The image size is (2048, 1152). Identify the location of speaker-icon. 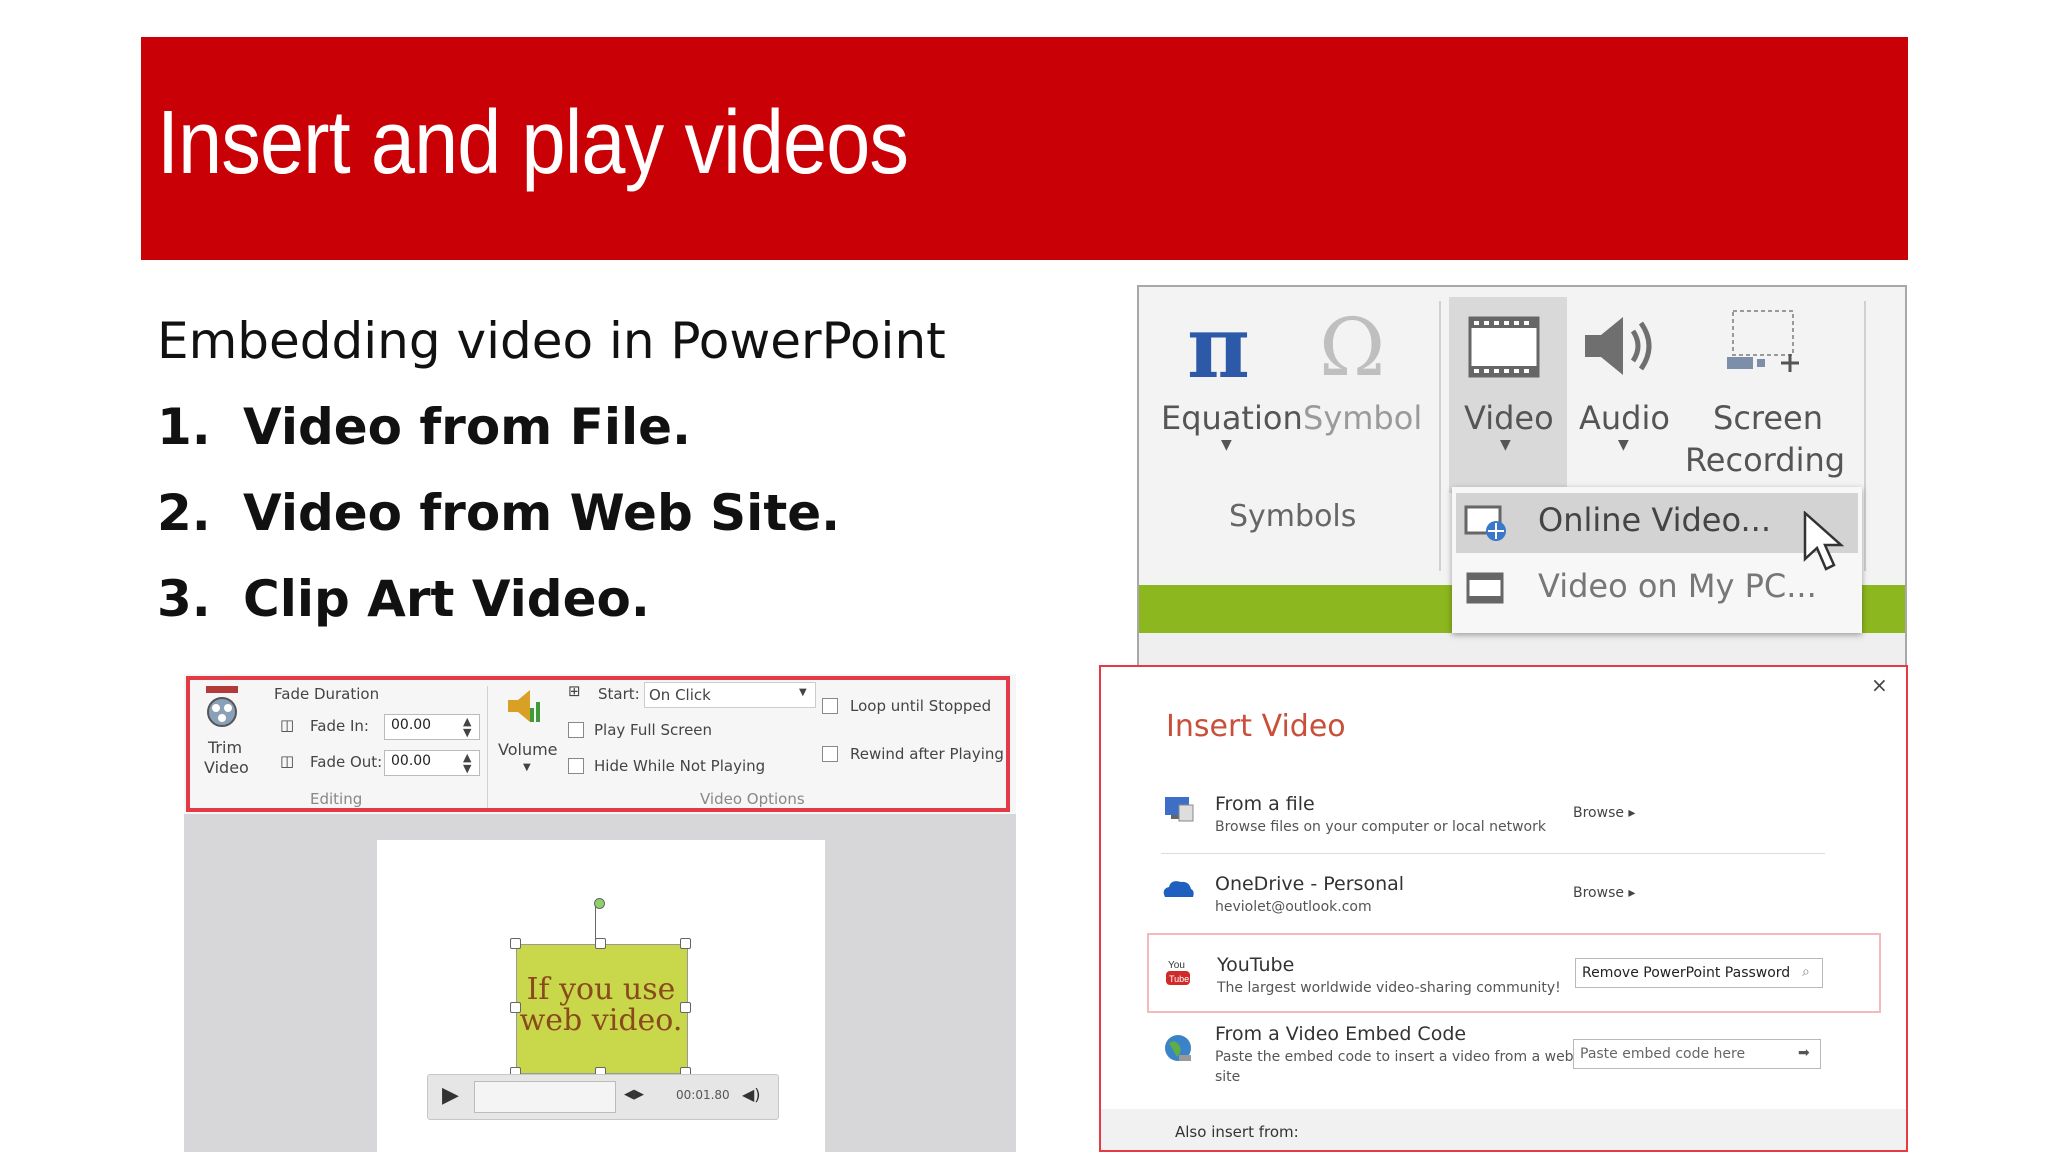
(1621, 346).